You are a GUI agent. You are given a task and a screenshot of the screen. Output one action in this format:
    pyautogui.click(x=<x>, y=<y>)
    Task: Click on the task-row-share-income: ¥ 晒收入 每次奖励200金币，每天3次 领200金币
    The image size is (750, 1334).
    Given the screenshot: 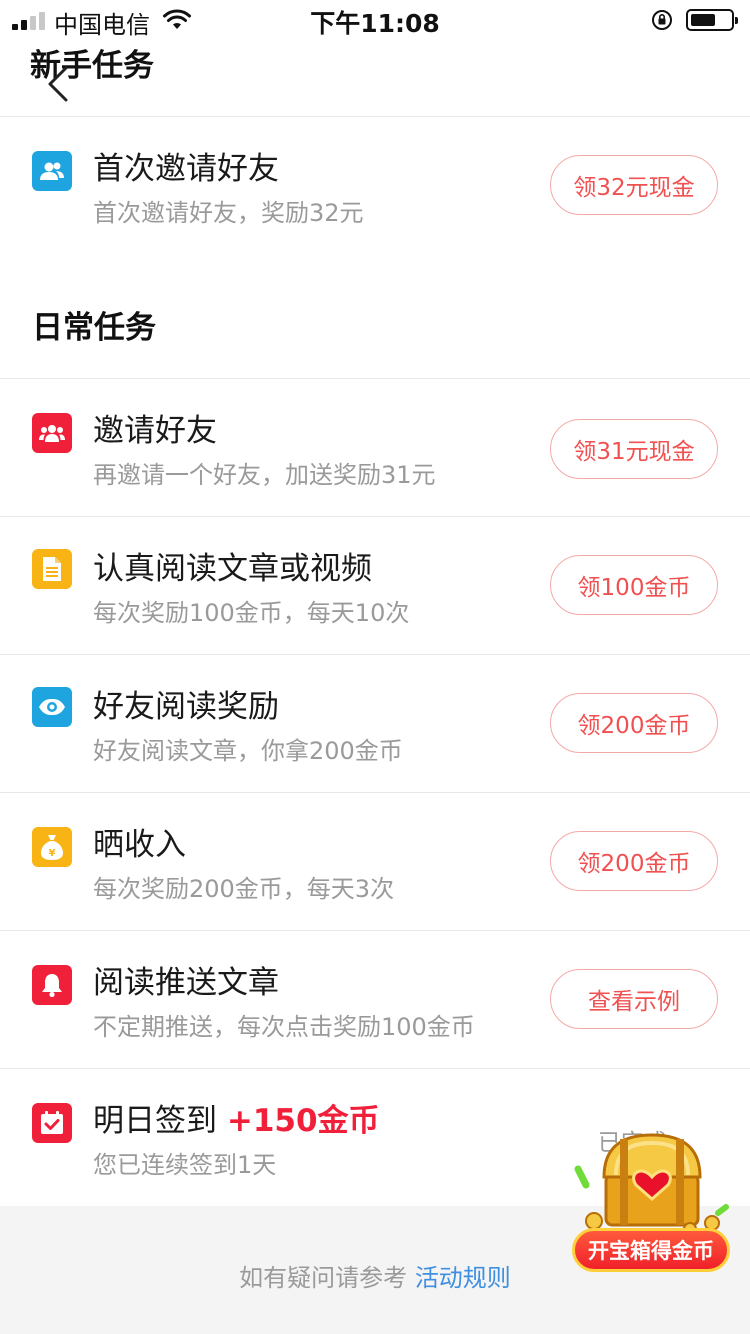 What is the action you would take?
    pyautogui.click(x=375, y=862)
    